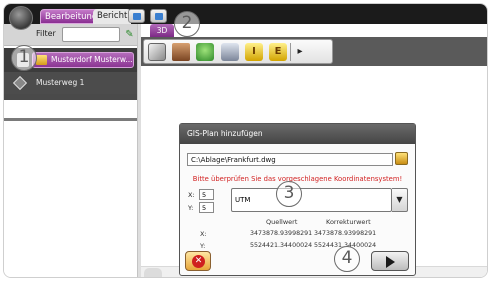 The height and width of the screenshot is (281, 491). What do you see at coordinates (206, 194) in the screenshot?
I see `x-offset-field: 5` at bounding box center [206, 194].